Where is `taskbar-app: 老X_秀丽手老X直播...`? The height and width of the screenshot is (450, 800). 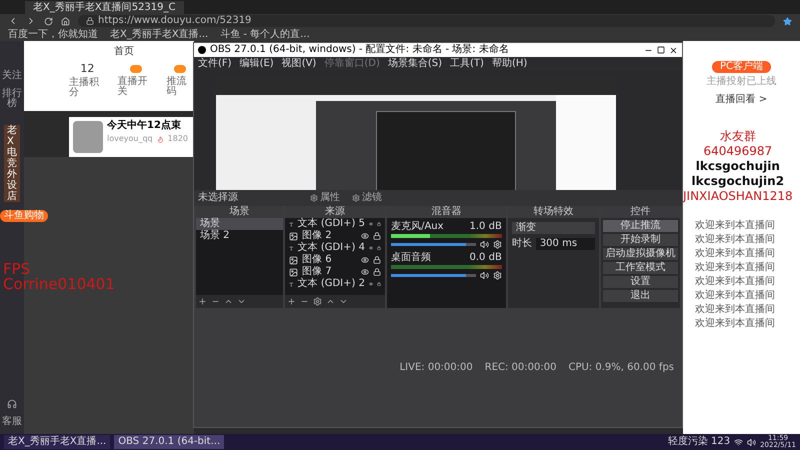
taskbar-app: 老X_秀丽手老X直播... is located at coordinates (57, 442).